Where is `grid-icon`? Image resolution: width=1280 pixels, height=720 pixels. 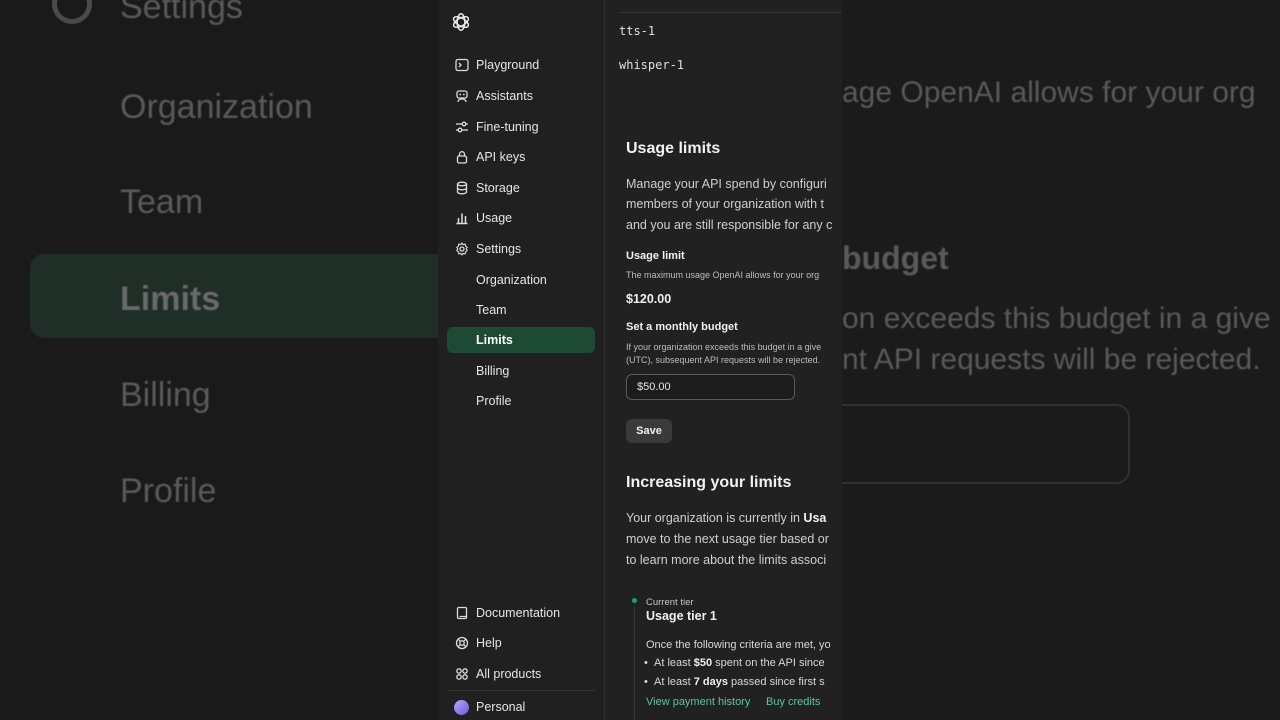 grid-icon is located at coordinates (461, 674).